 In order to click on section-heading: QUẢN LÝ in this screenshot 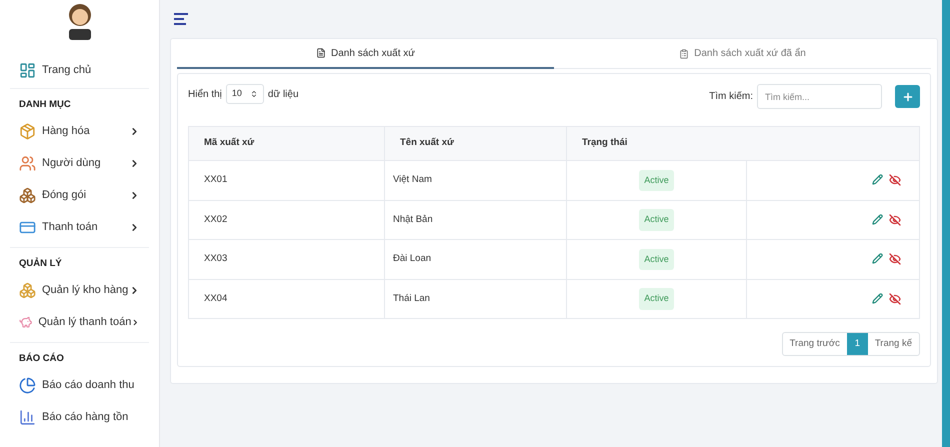, I will do `click(40, 263)`.